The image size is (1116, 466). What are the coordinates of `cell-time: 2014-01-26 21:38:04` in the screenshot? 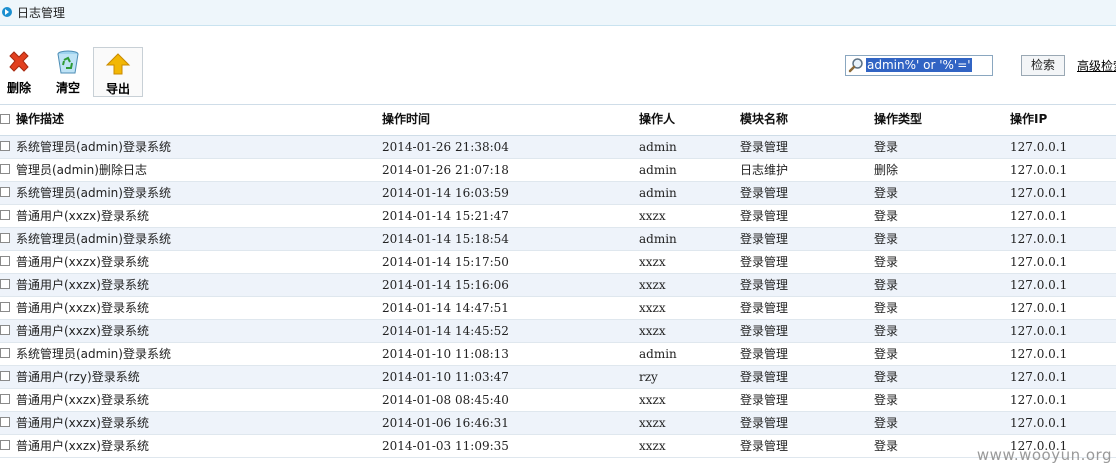 It's located at (445, 147).